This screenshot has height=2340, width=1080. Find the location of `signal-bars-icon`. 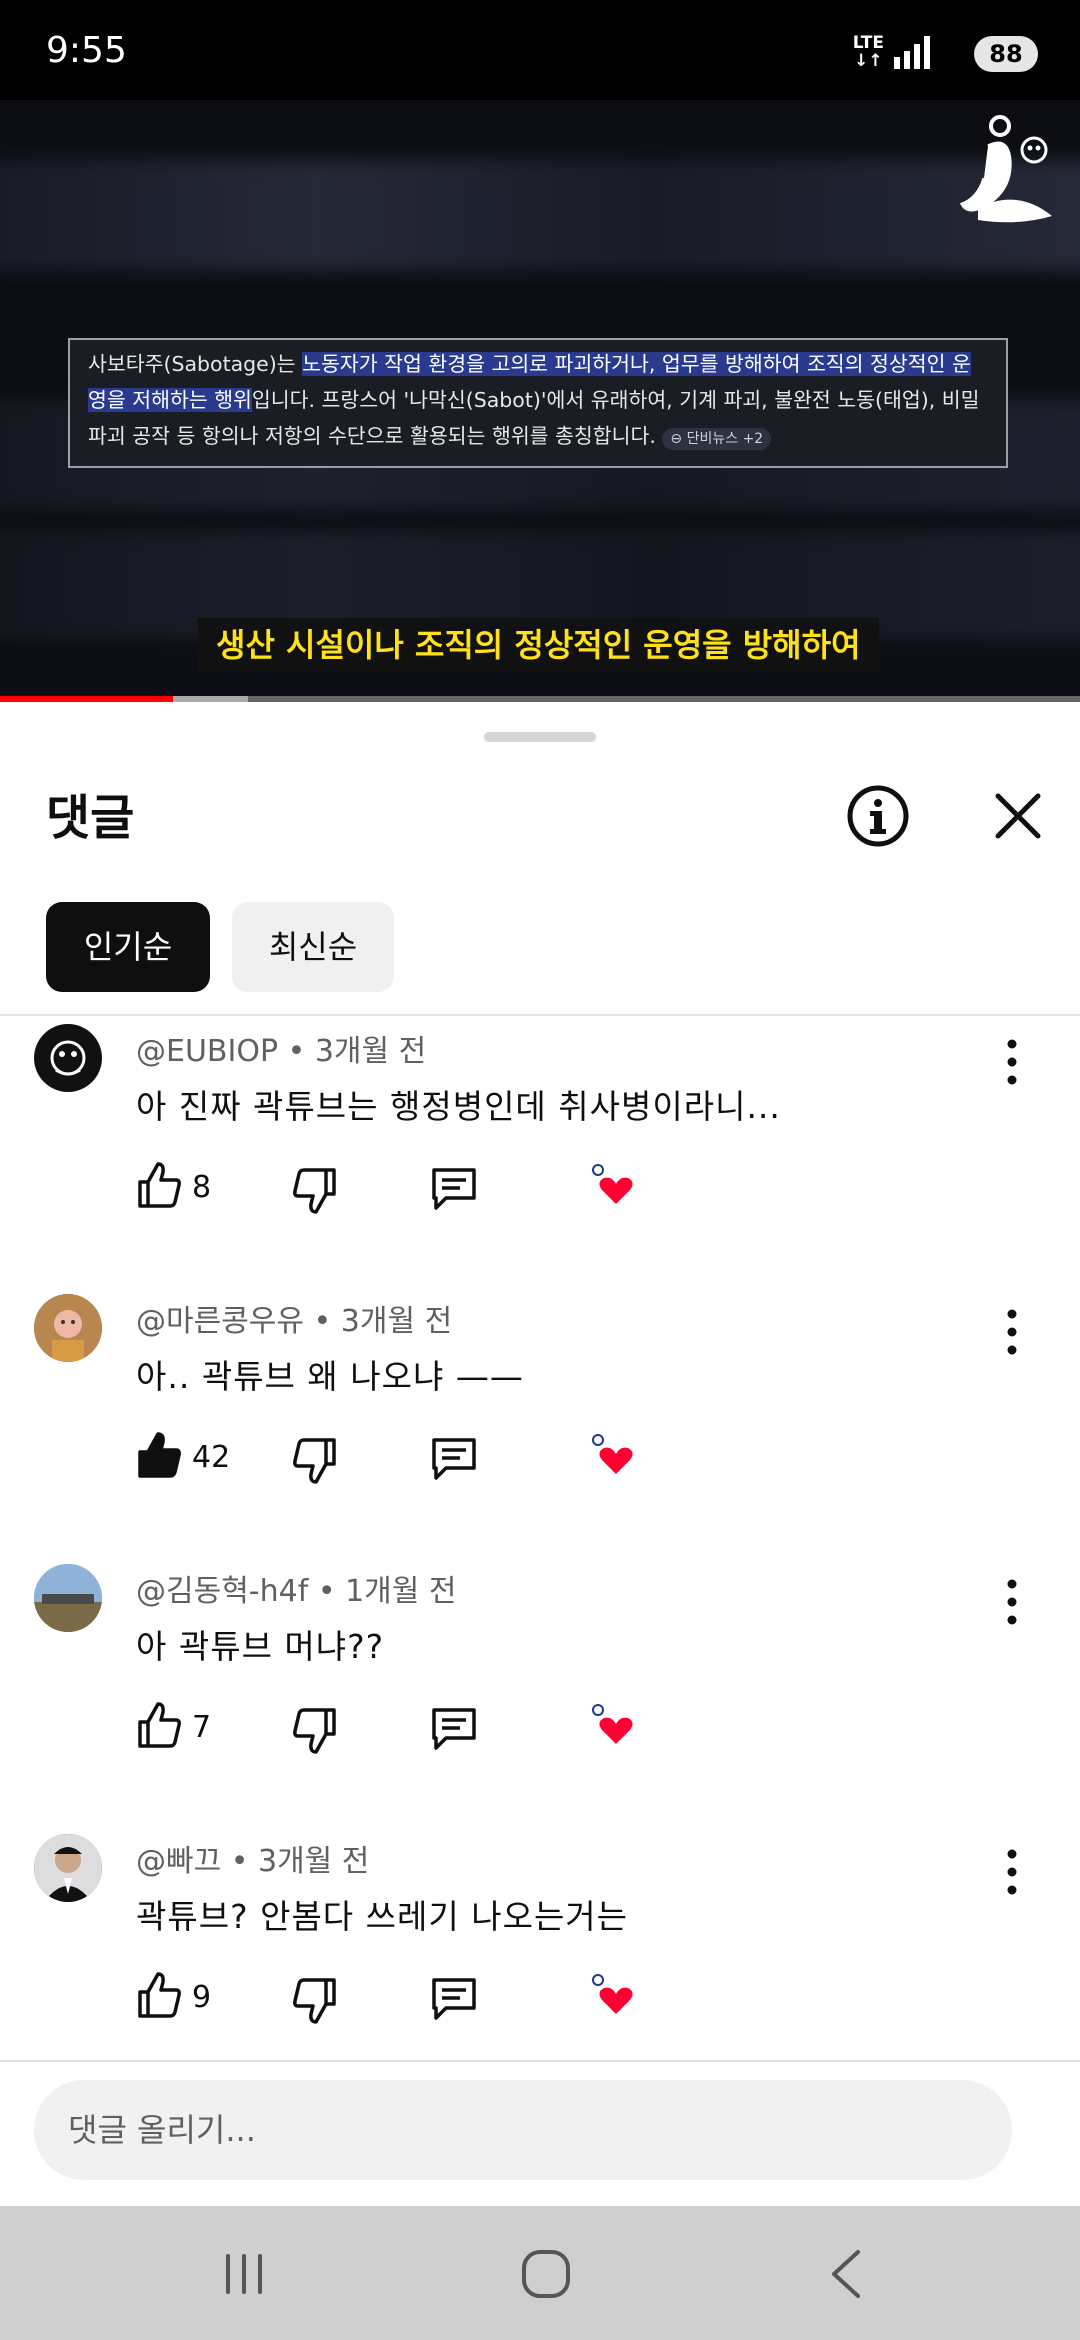

signal-bars-icon is located at coordinates (912, 52).